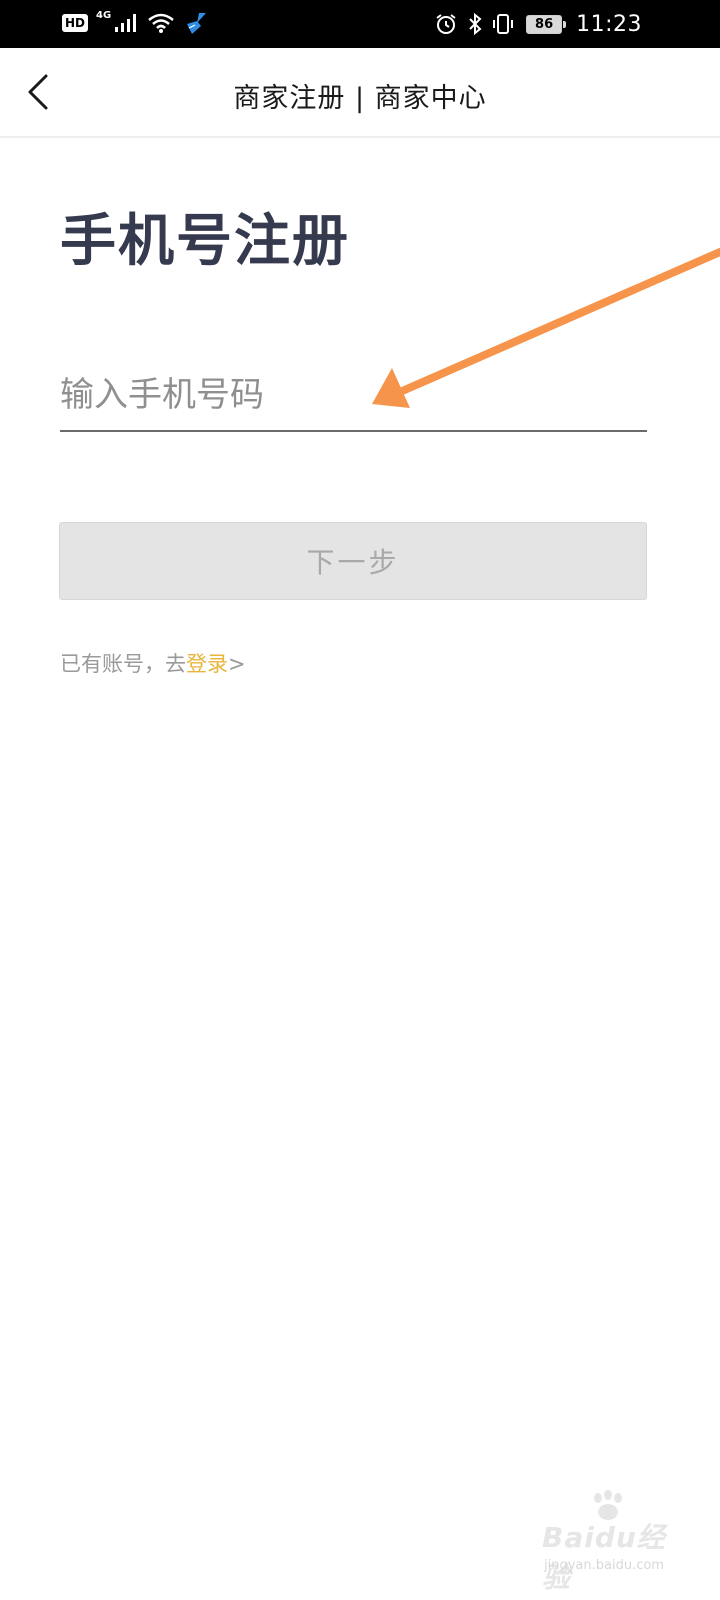 Image resolution: width=720 pixels, height=1600 pixels. What do you see at coordinates (75, 23) in the screenshot?
I see `hd-badge: HD` at bounding box center [75, 23].